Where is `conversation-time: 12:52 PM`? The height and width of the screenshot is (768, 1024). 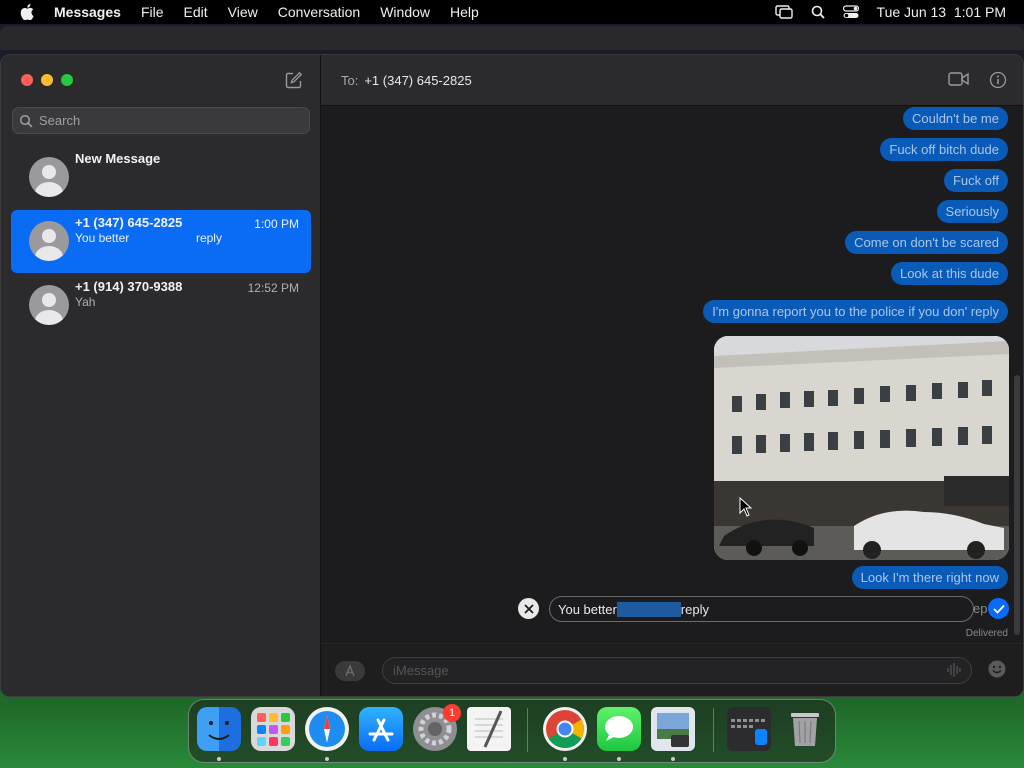 conversation-time: 12:52 PM is located at coordinates (273, 288).